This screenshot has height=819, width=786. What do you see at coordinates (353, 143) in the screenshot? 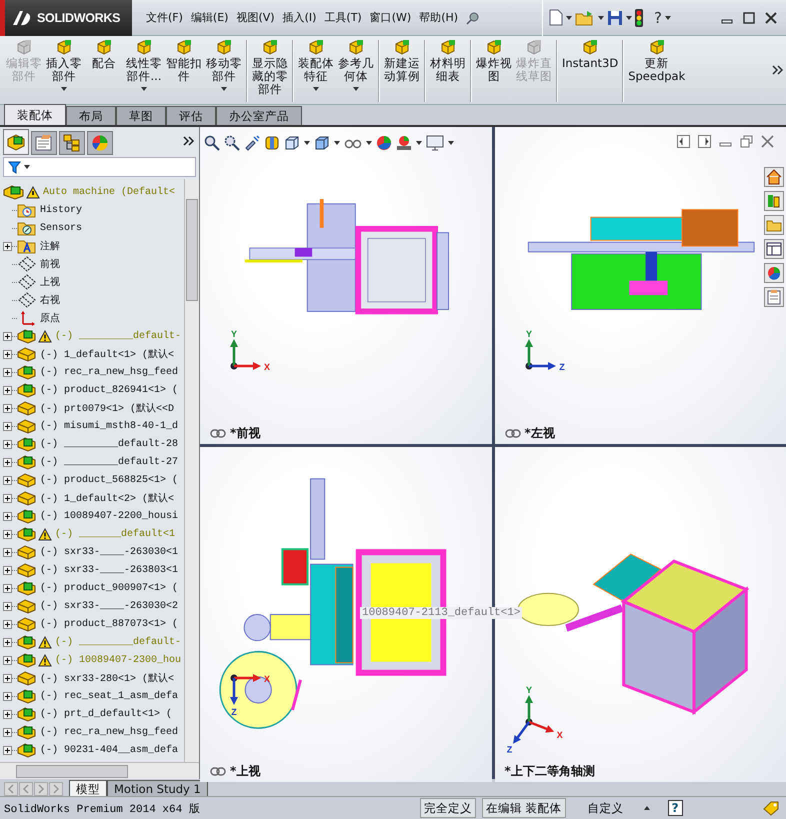
I see `glasses-icon` at bounding box center [353, 143].